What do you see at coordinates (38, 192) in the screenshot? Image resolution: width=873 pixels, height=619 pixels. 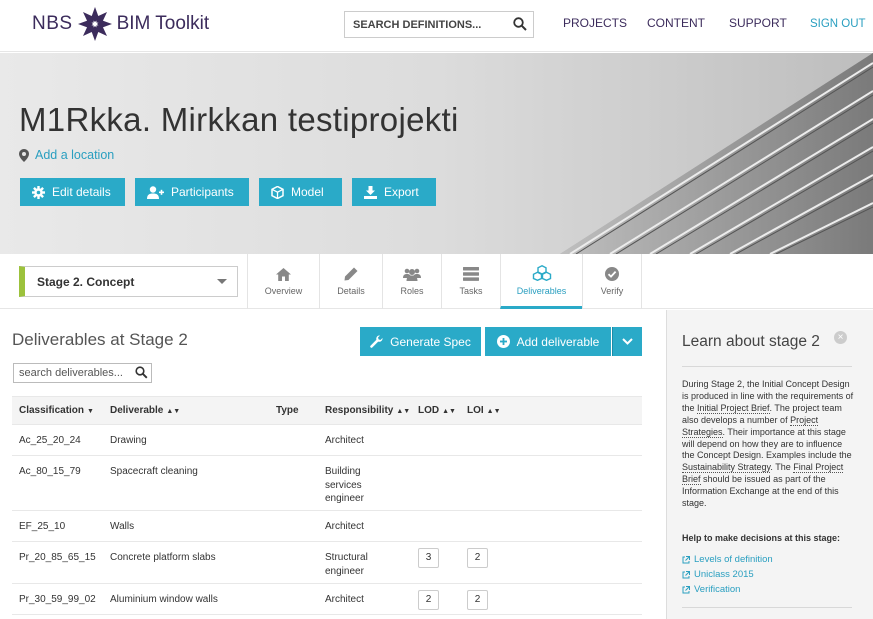 I see `gear-icon` at bounding box center [38, 192].